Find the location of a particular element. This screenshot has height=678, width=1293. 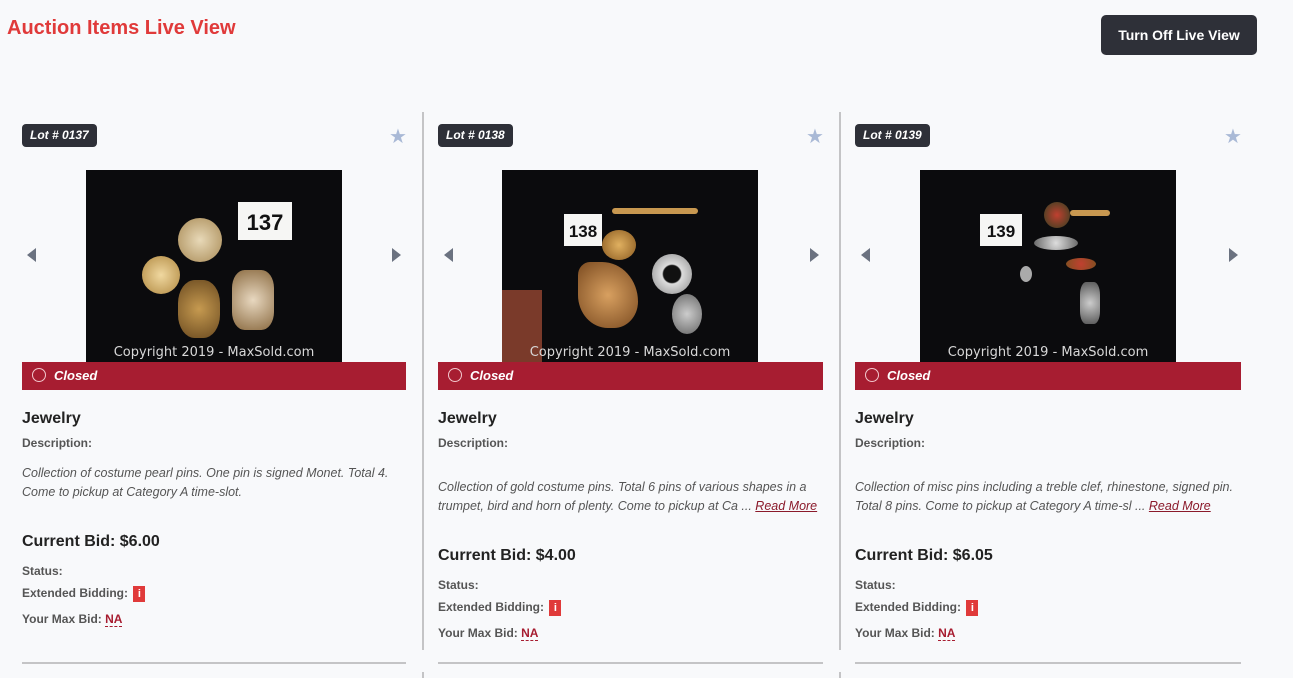

treble-clef-pin is located at coordinates (1026, 274).